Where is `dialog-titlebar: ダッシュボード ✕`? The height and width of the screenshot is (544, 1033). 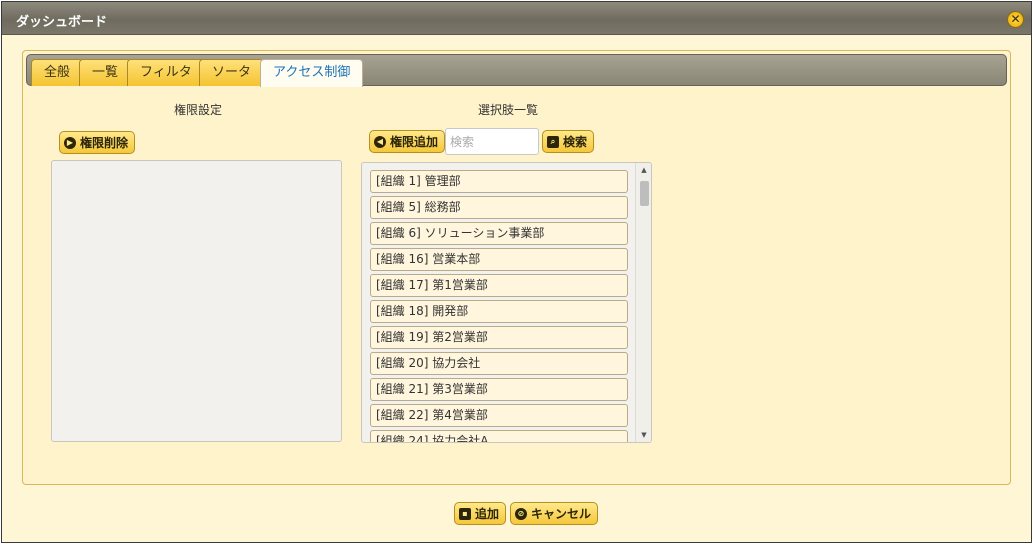 dialog-titlebar: ダッシュボード ✕ is located at coordinates (516, 18).